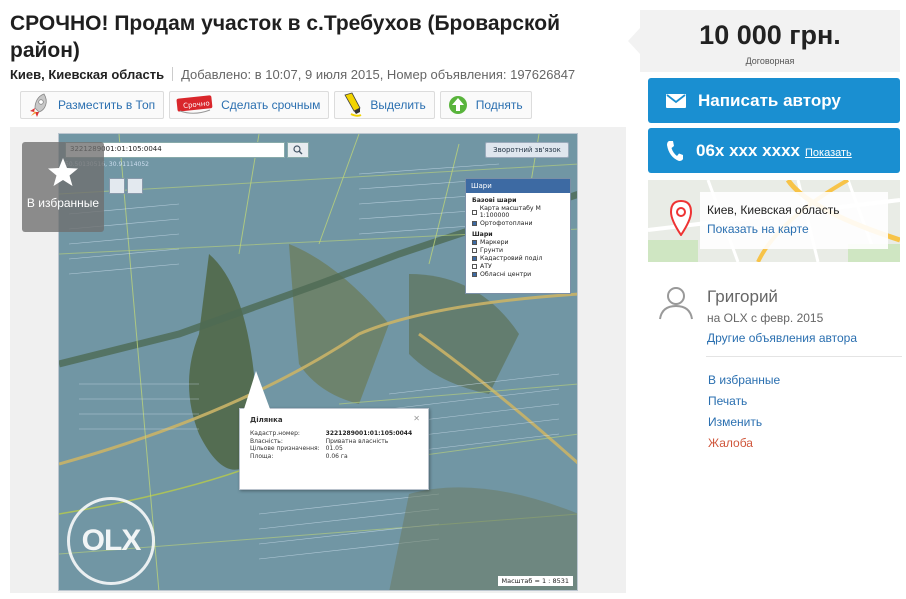 This screenshot has width=906, height=599. Describe the element at coordinates (499, 105) in the screenshot. I see `bump-label: Поднять` at that location.